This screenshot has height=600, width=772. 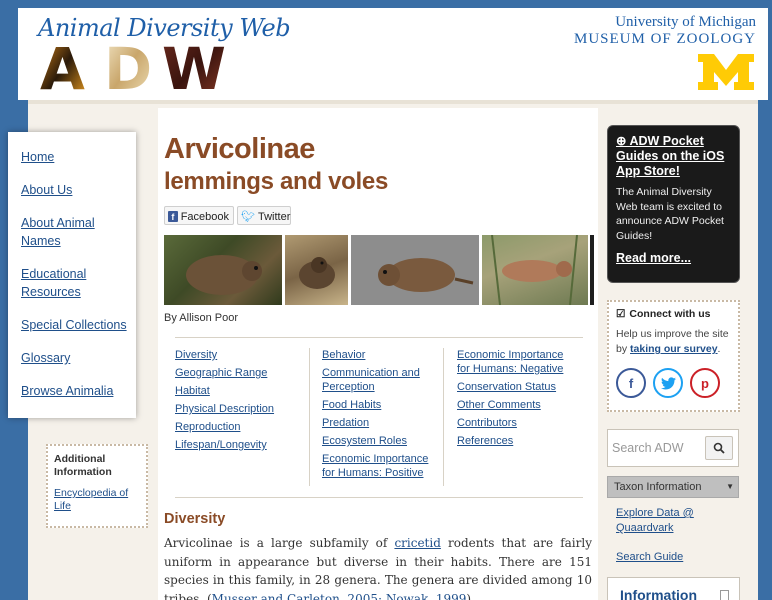 What do you see at coordinates (658, 448) in the screenshot?
I see `search-input` at bounding box center [658, 448].